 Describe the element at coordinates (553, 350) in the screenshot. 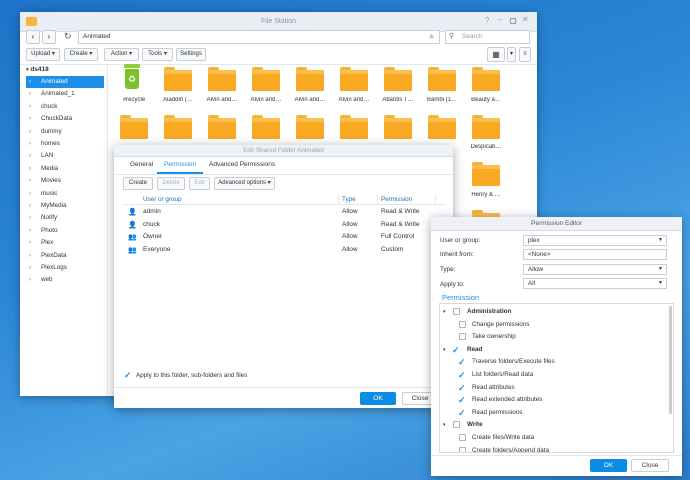

I see `permission-group-read: ▾ ✓ Read` at that location.